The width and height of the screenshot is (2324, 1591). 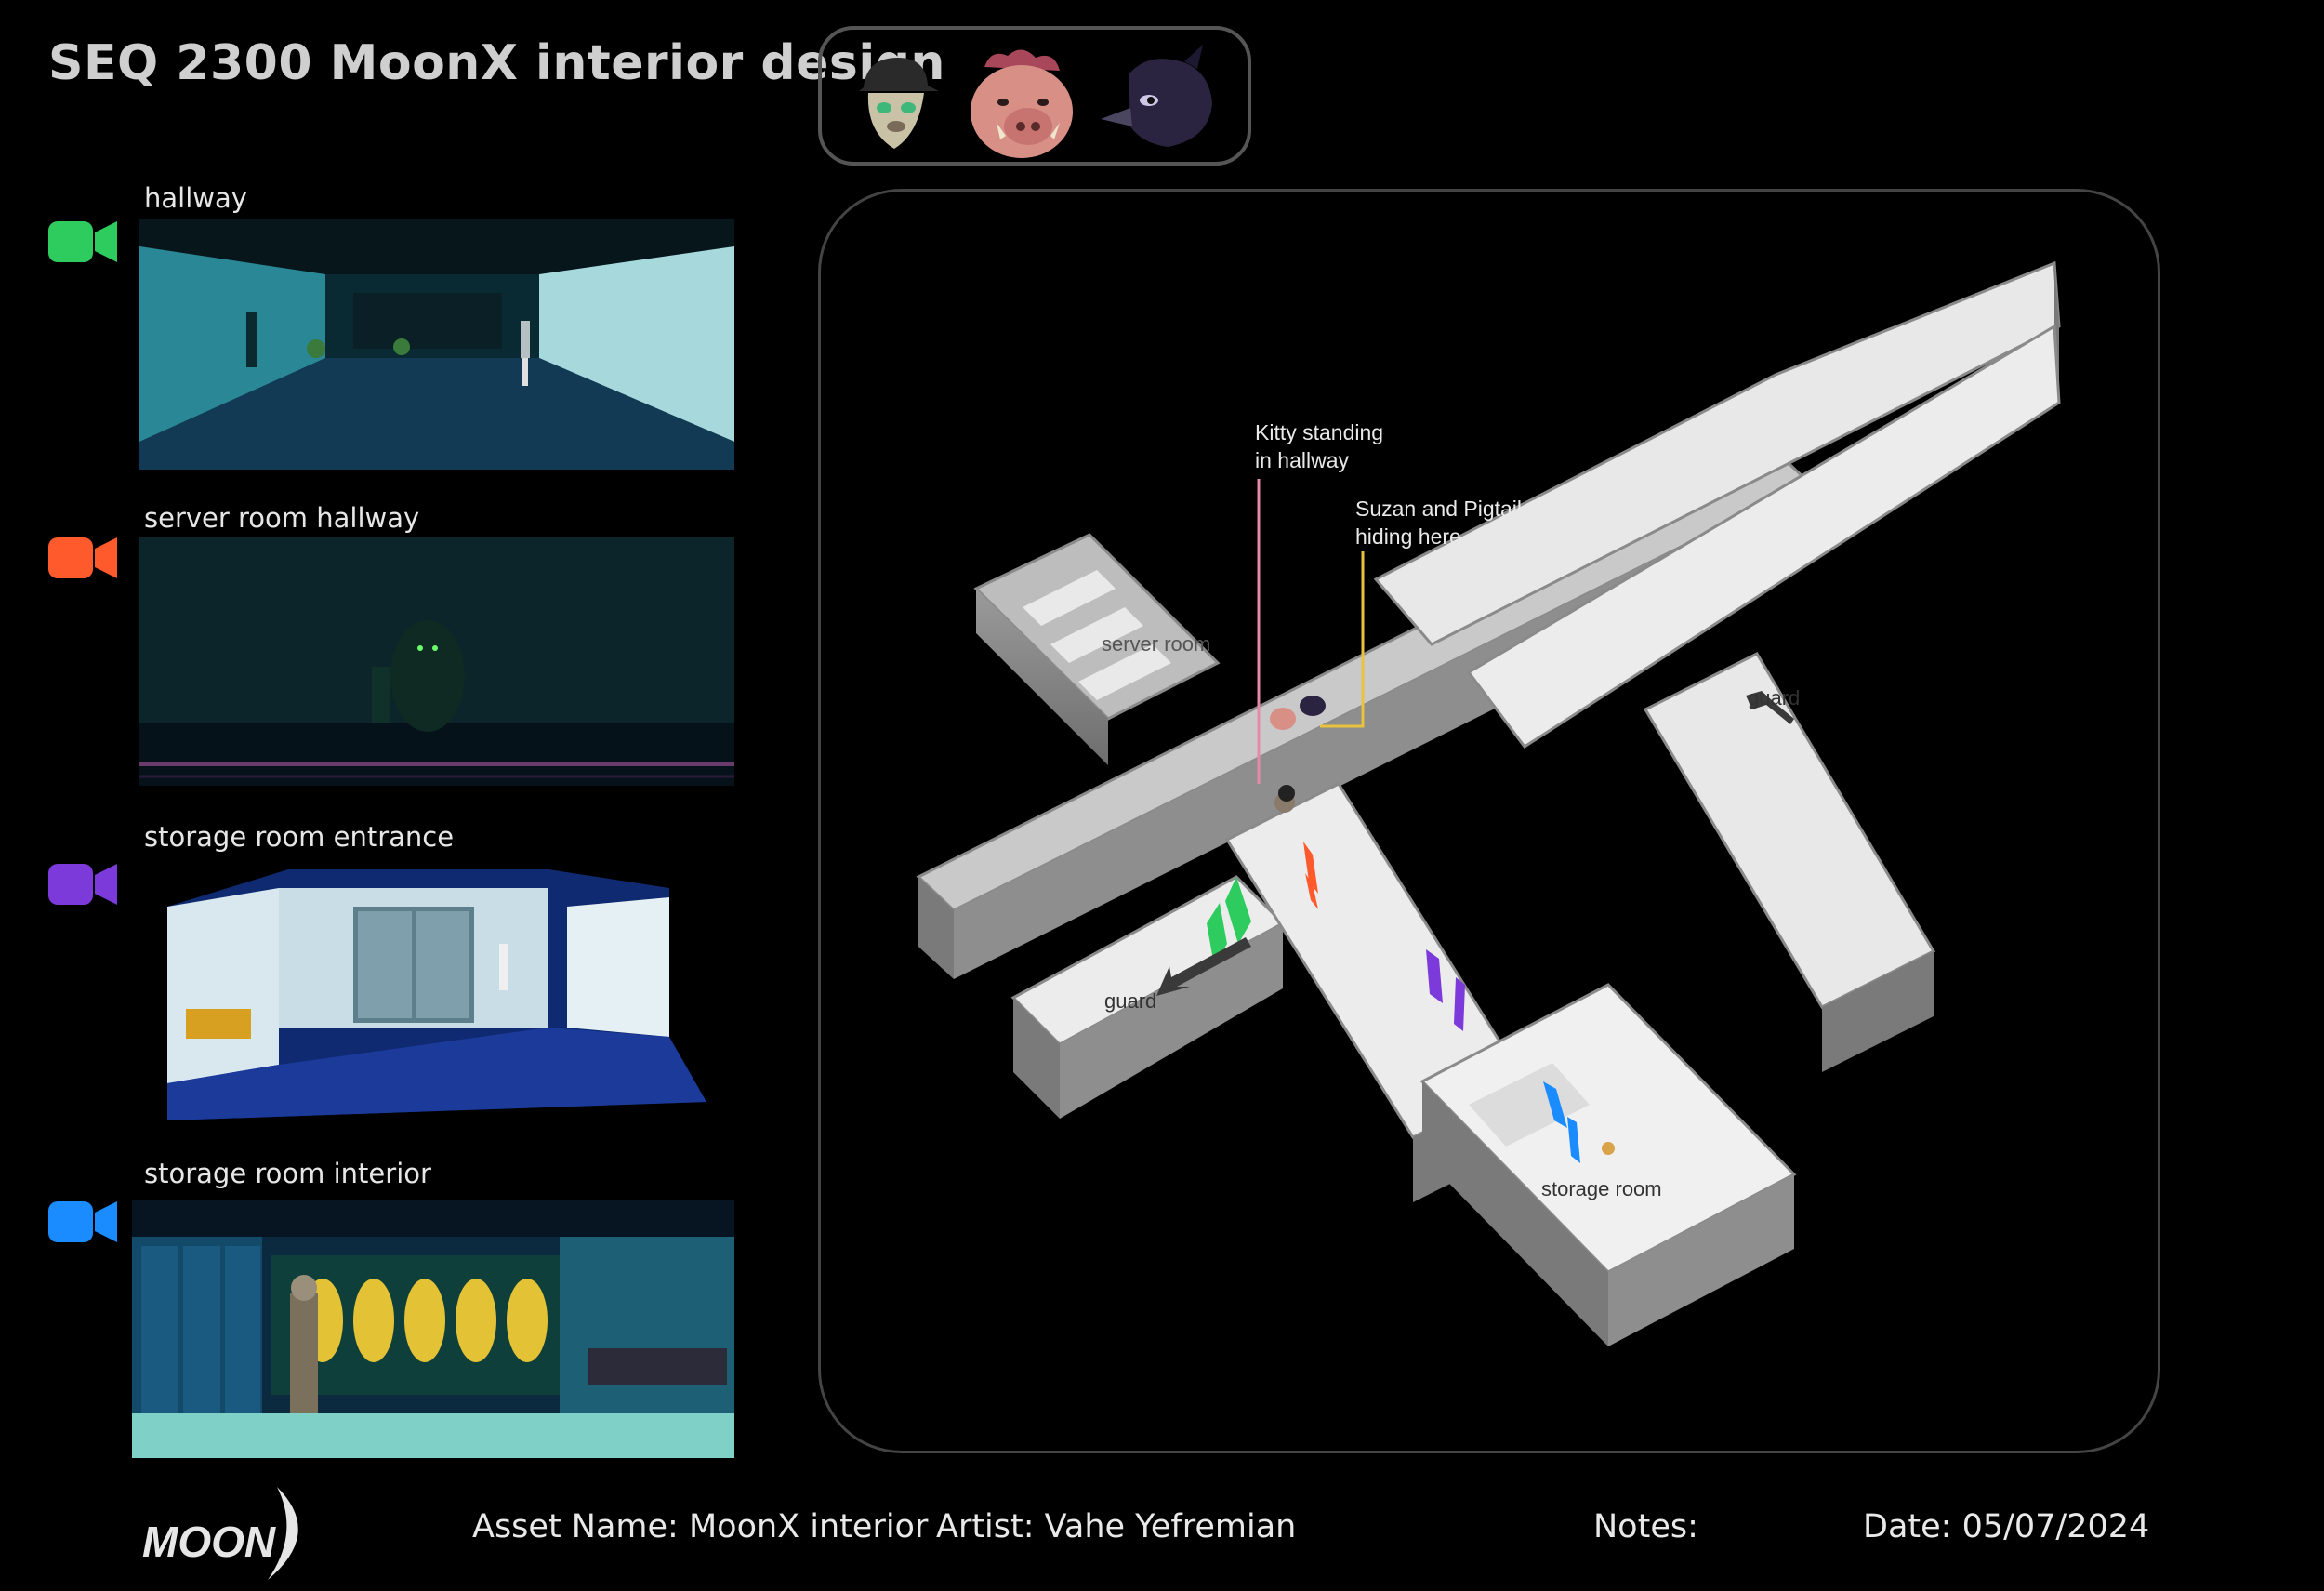 What do you see at coordinates (1130, 1001) in the screenshot?
I see `guard-left-label: guard` at bounding box center [1130, 1001].